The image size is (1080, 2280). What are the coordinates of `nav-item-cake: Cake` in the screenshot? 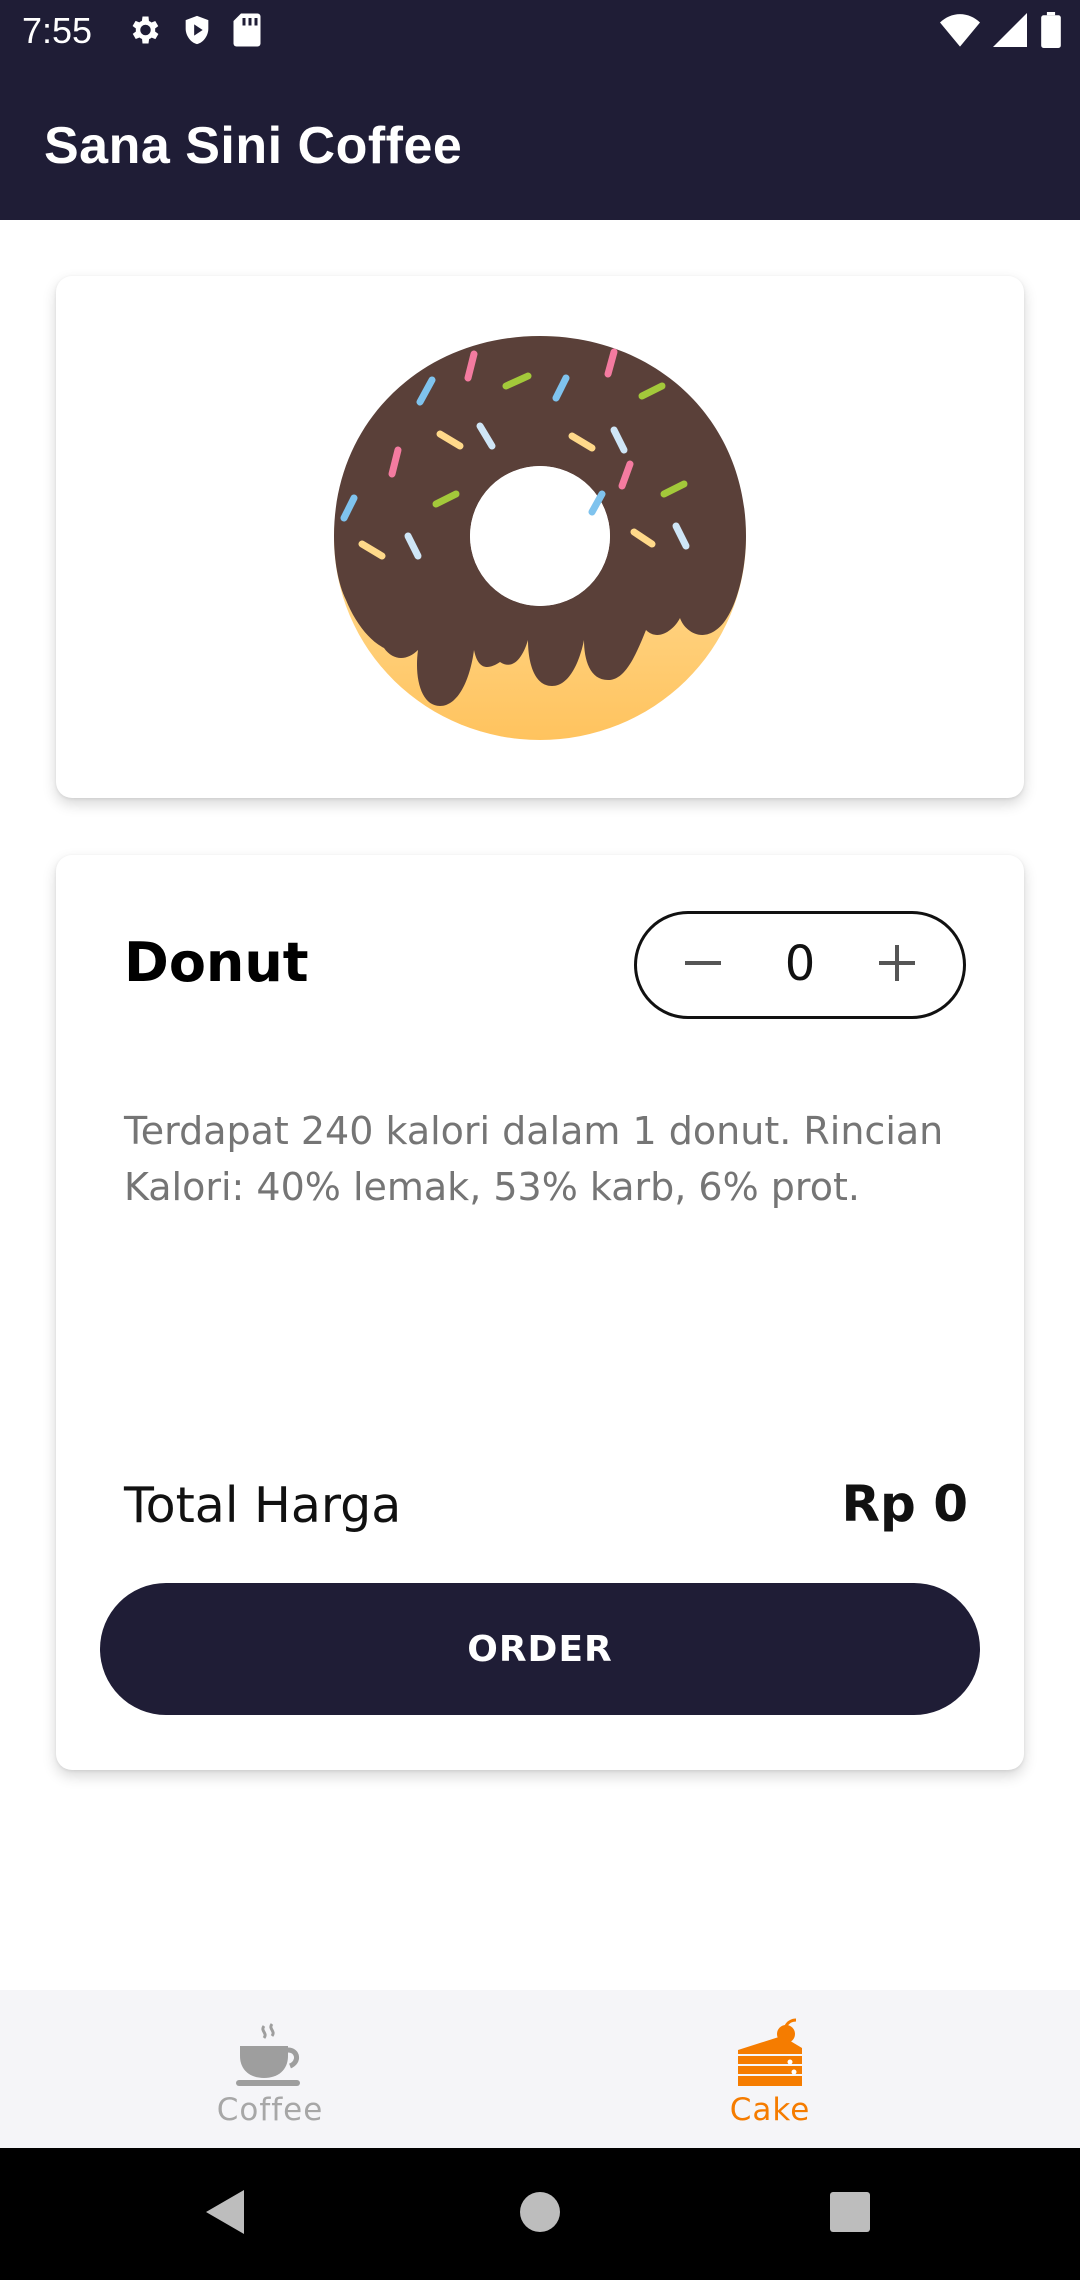 It's located at (770, 2069).